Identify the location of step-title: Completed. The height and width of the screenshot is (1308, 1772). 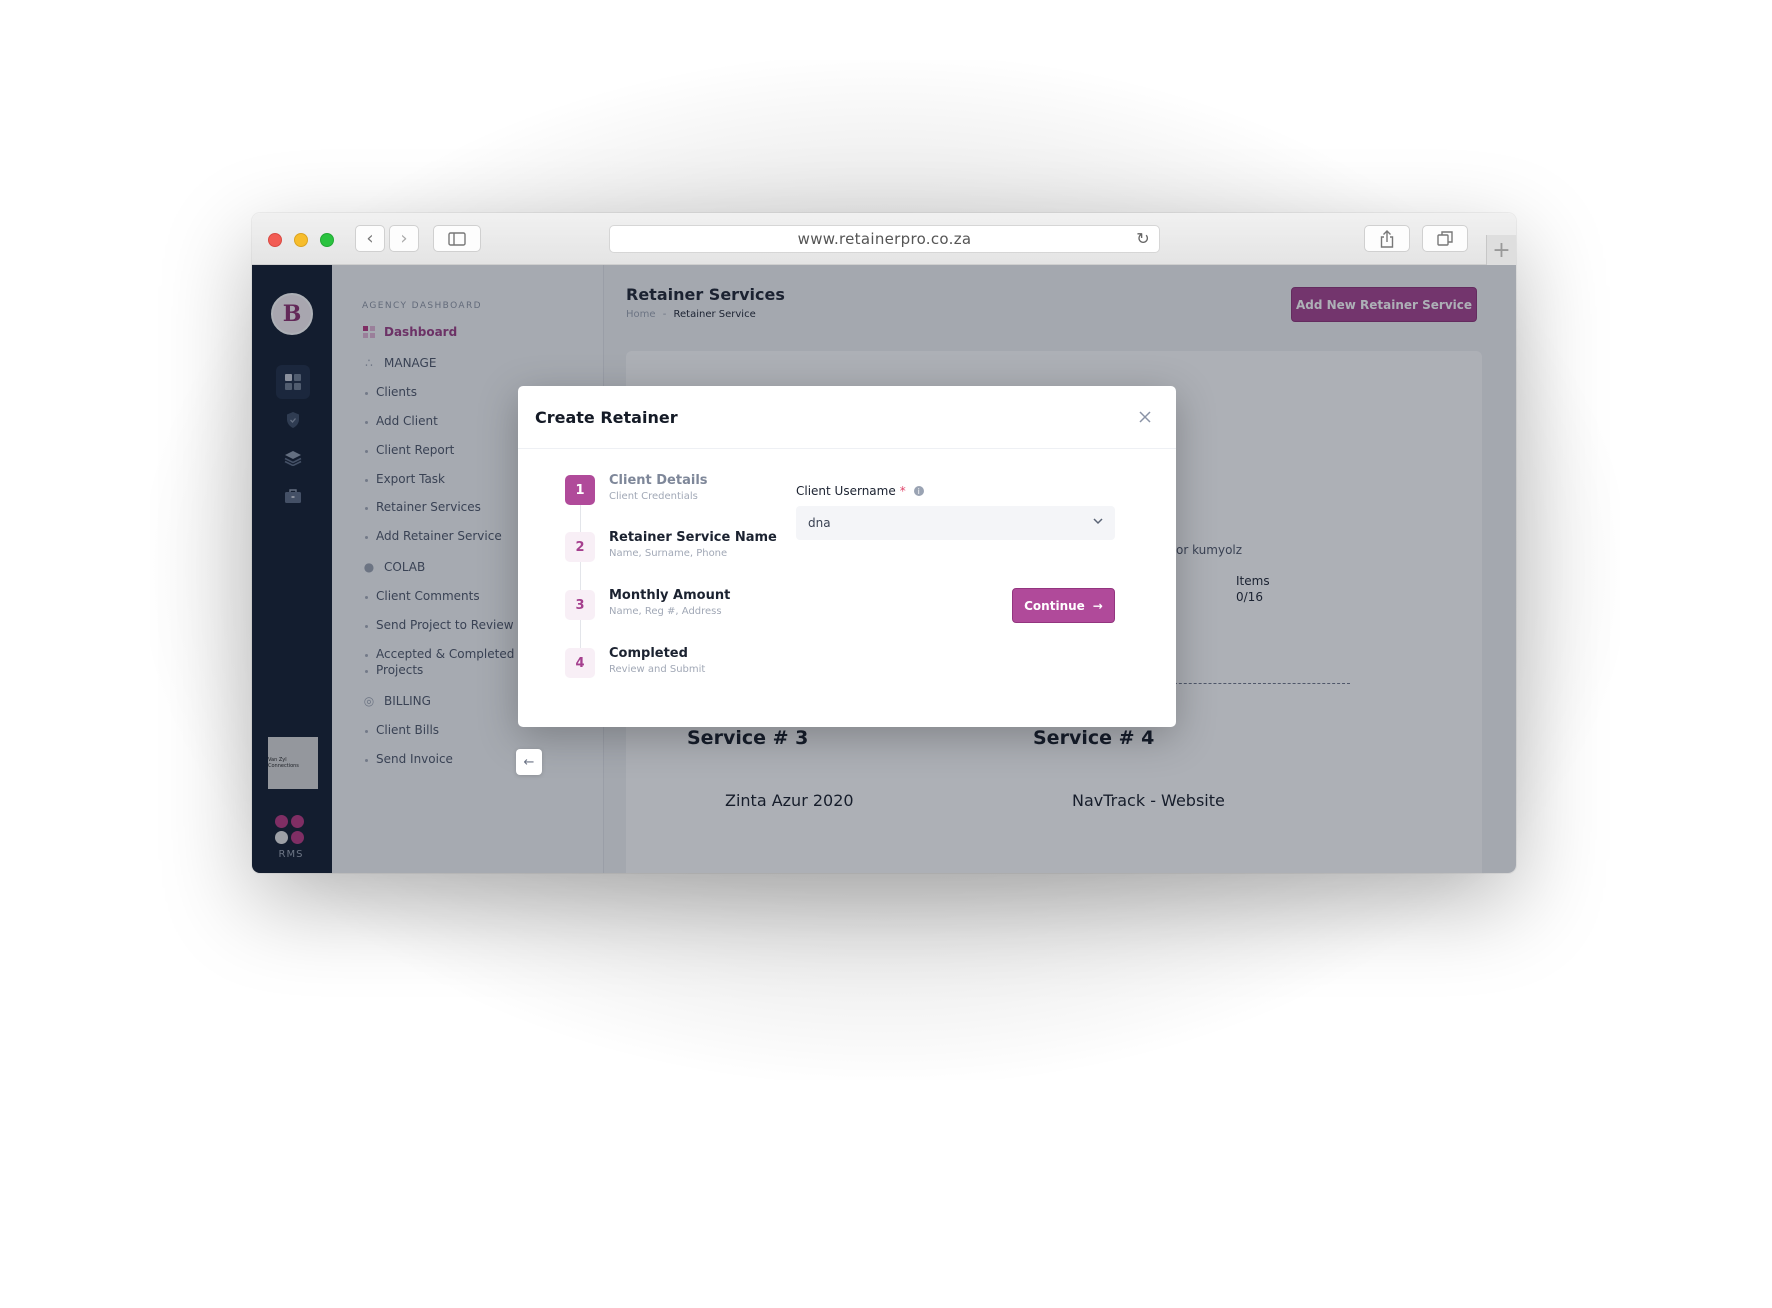
(648, 653).